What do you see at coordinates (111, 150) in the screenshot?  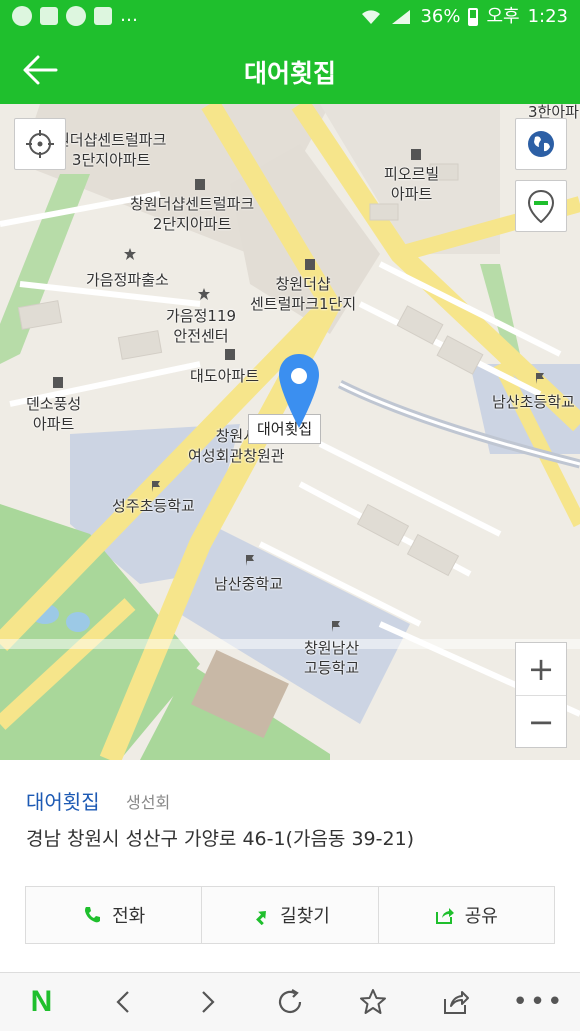 I see `map-label: 원더샵센트럴파크 3단지아파트` at bounding box center [111, 150].